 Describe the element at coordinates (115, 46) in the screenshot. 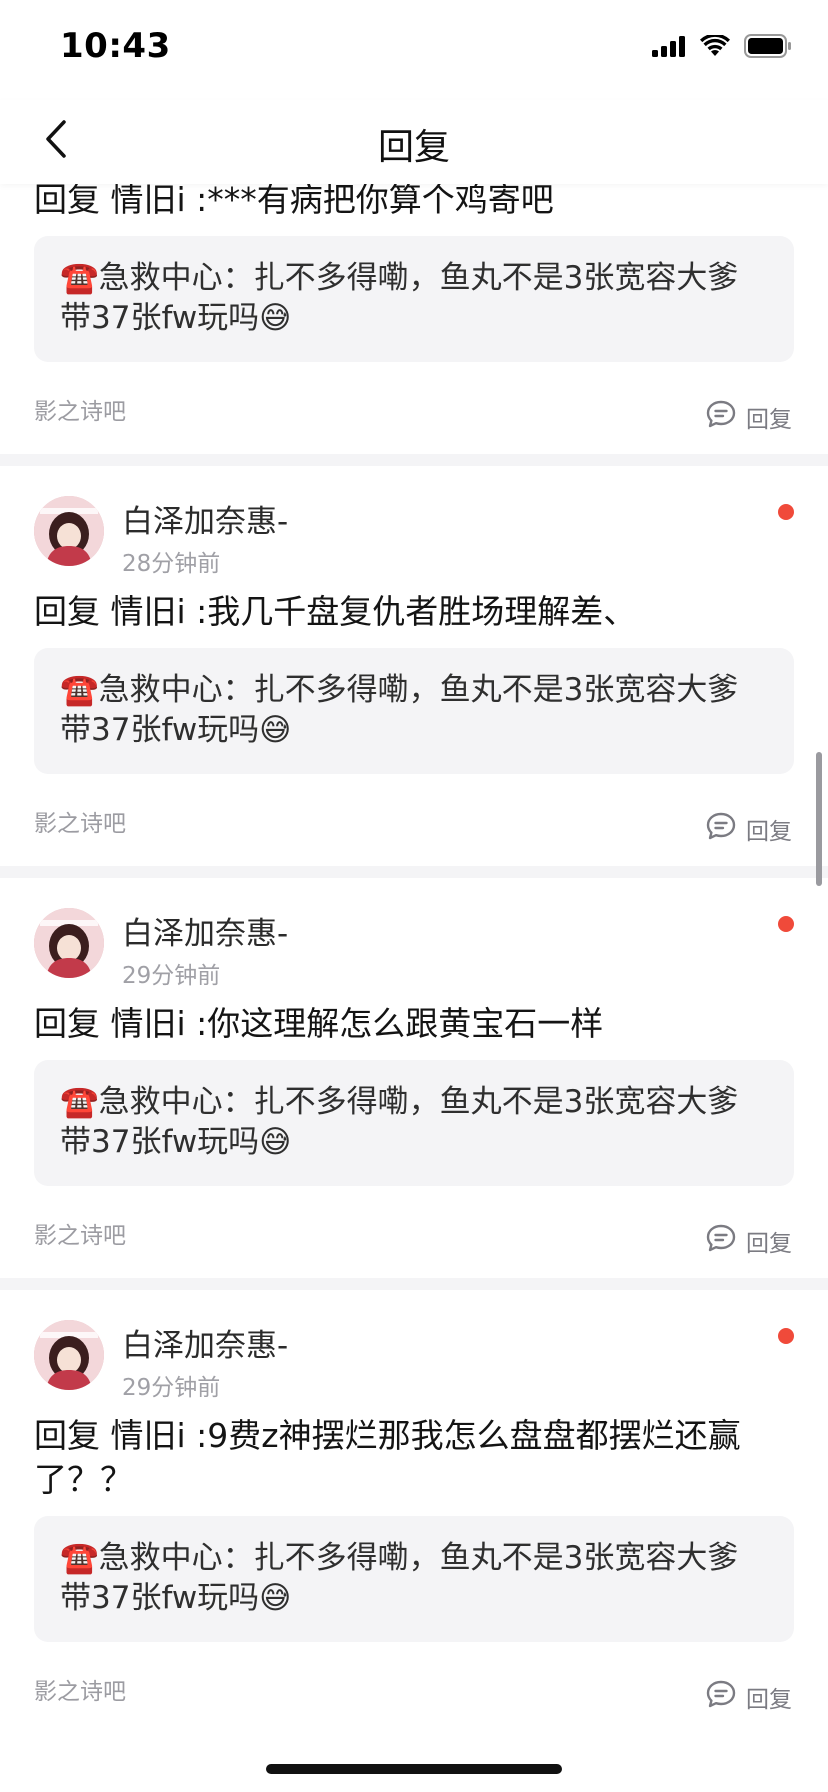

I see `status-time: 10:43` at that location.